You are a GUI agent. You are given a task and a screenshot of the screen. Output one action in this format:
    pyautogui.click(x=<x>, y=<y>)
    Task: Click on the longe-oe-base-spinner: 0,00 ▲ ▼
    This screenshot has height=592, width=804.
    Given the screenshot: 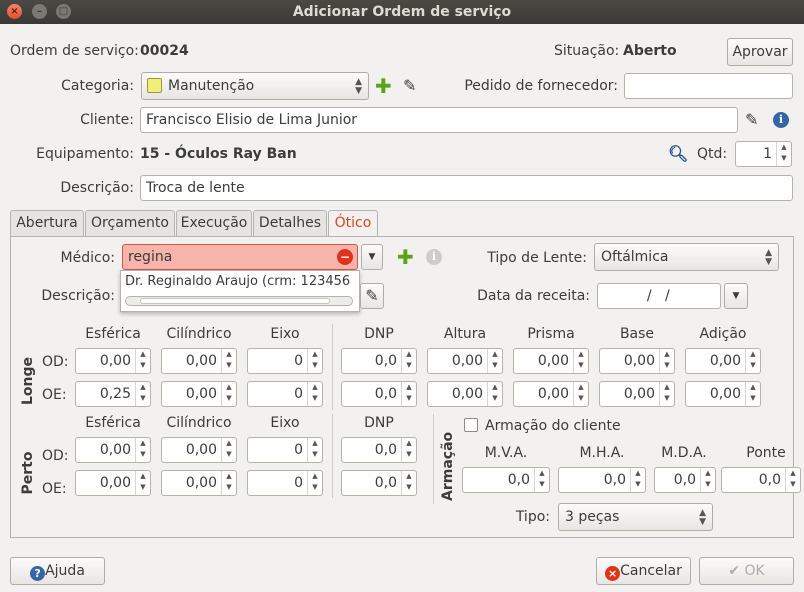 What is the action you would take?
    pyautogui.click(x=637, y=394)
    